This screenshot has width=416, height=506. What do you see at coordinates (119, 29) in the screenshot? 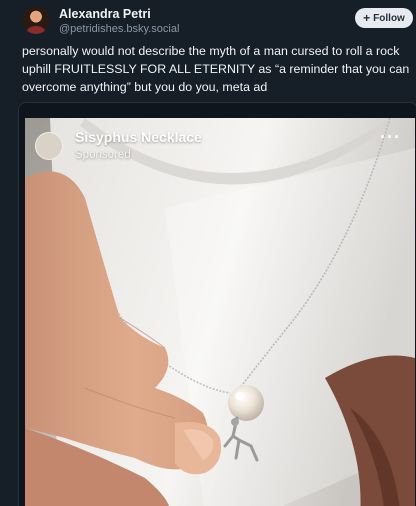
I see `author-handle: @petridishes.bsky.social` at bounding box center [119, 29].